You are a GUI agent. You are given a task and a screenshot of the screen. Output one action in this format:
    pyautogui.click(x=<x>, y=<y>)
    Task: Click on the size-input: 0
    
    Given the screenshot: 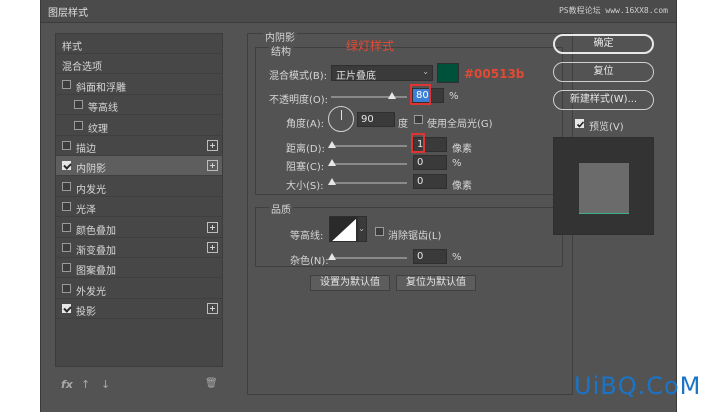 What is the action you would take?
    pyautogui.click(x=430, y=181)
    